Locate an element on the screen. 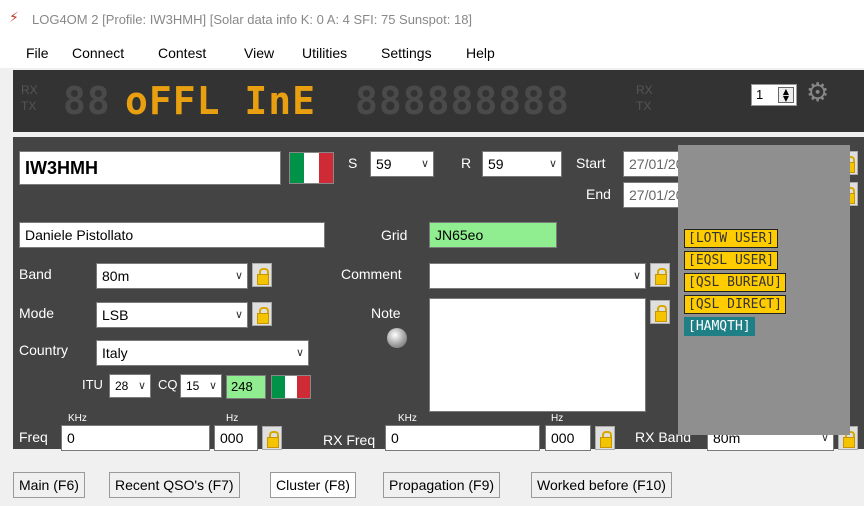  mode-select: LSB ∨ is located at coordinates (172, 315).